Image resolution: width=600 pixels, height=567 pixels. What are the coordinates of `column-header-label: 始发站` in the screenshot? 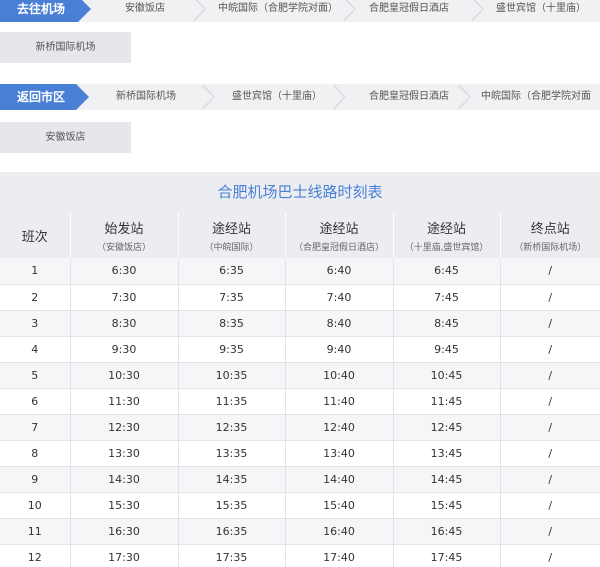 It's located at (124, 229).